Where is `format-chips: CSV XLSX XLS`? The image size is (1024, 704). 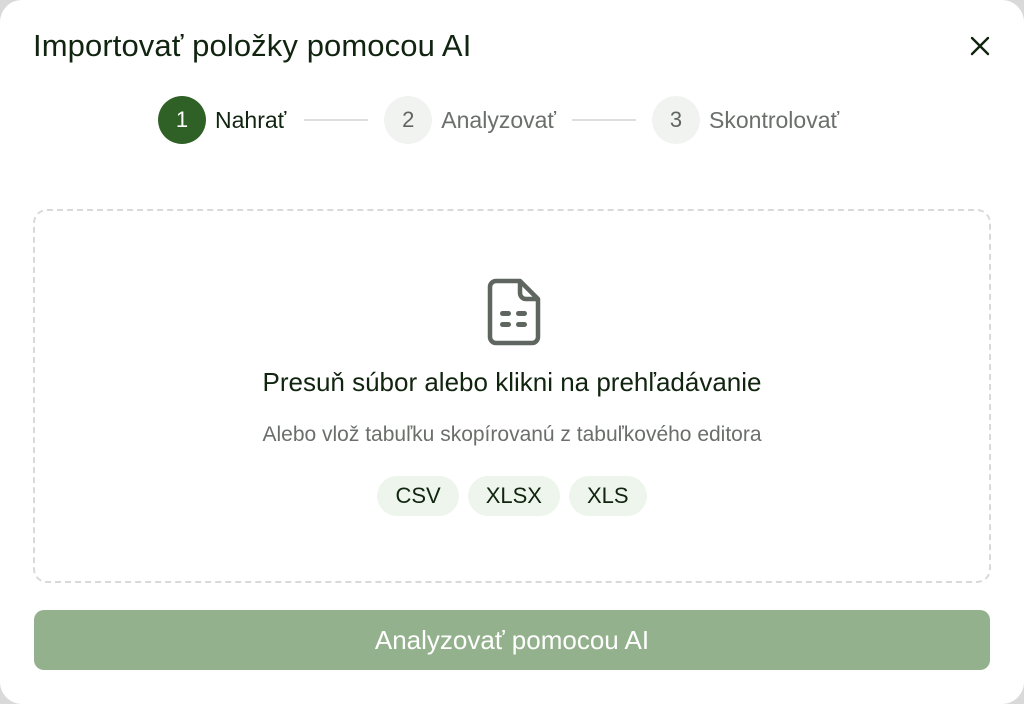
format-chips: CSV XLSX XLS is located at coordinates (512, 496).